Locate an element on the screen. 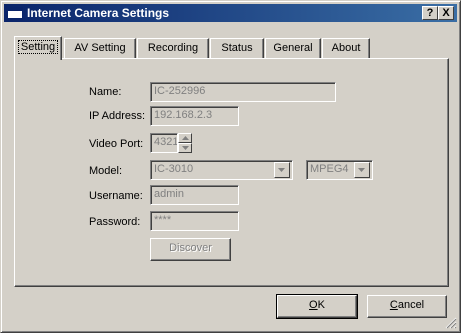 Image resolution: width=461 pixels, height=333 pixels. spin-up-button is located at coordinates (185, 138).